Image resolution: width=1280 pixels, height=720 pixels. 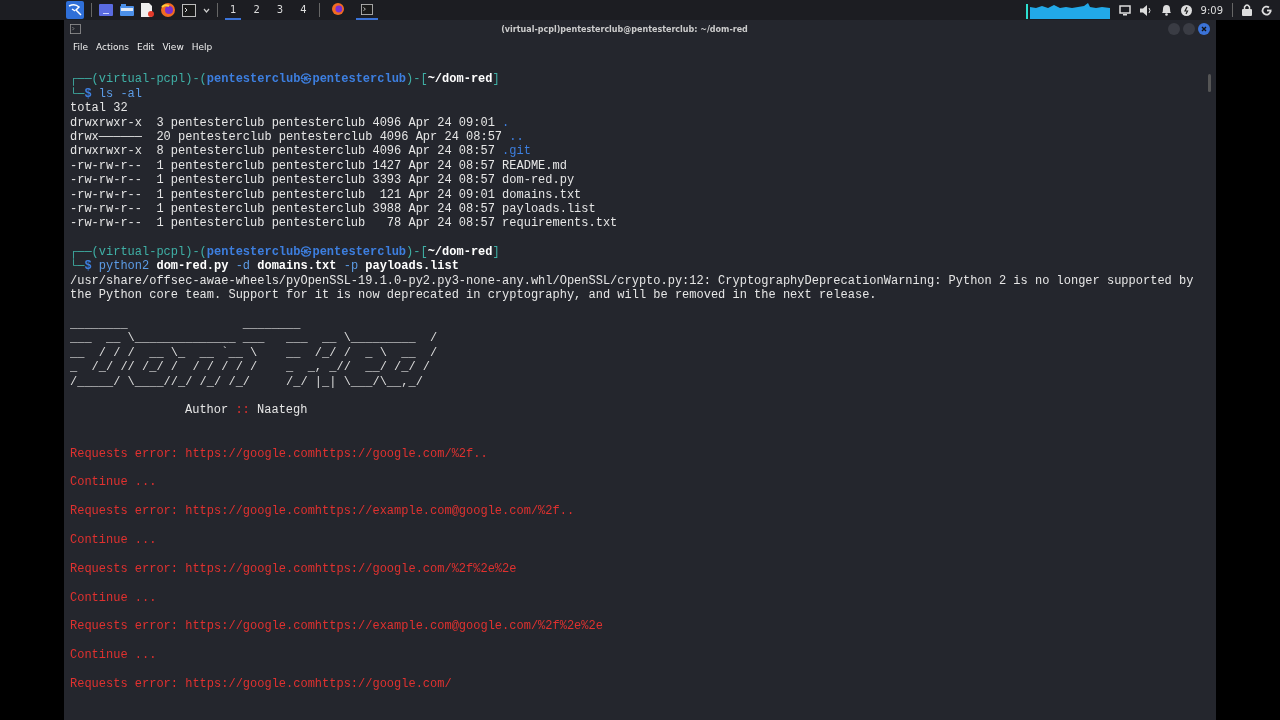 What do you see at coordinates (326, 194) in the screenshot?
I see `file-listing-line: -rw-rw-r-- 1 pentesterclub pentesterclub 121 Apr 24 09:01 domains.txt` at bounding box center [326, 194].